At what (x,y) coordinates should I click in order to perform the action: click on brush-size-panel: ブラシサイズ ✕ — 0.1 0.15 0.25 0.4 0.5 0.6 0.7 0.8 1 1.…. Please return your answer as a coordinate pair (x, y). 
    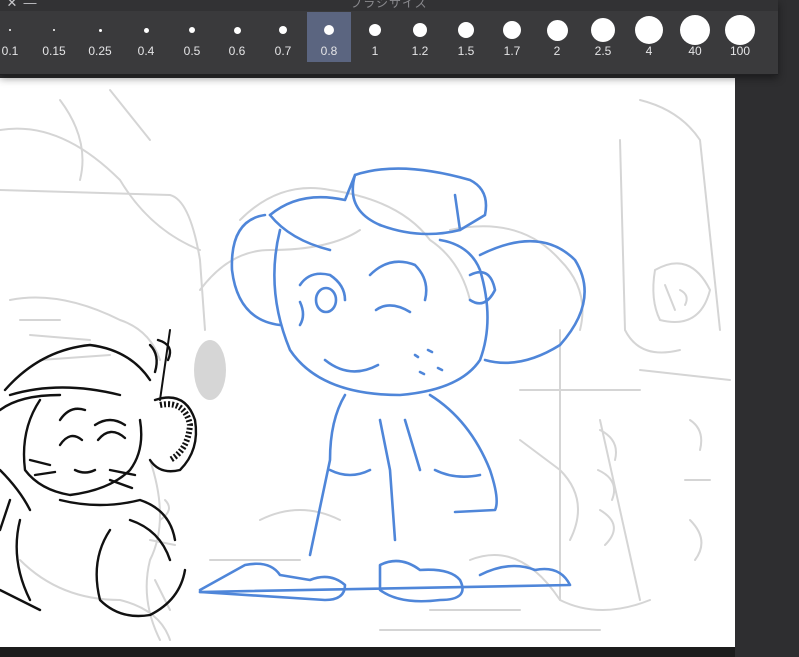
    Looking at the image, I should click on (389, 37).